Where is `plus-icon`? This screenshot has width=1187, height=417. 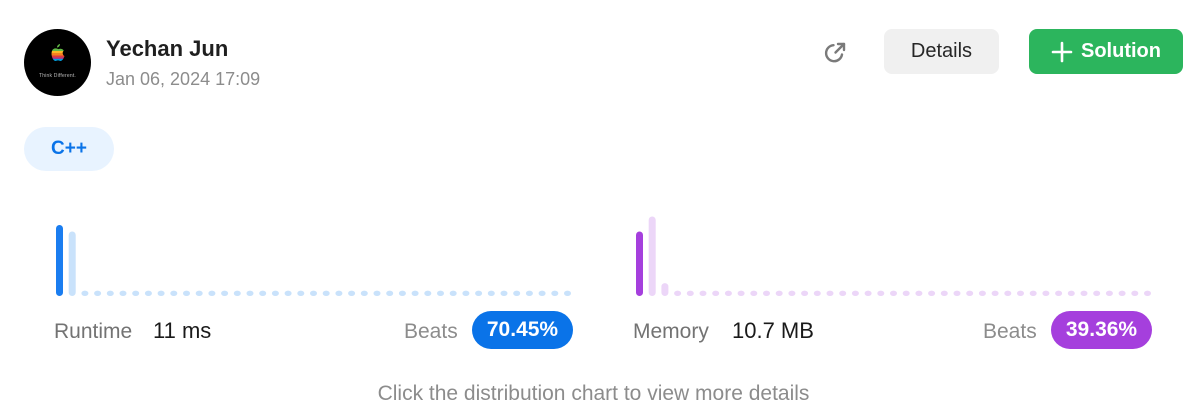
plus-icon is located at coordinates (1062, 51).